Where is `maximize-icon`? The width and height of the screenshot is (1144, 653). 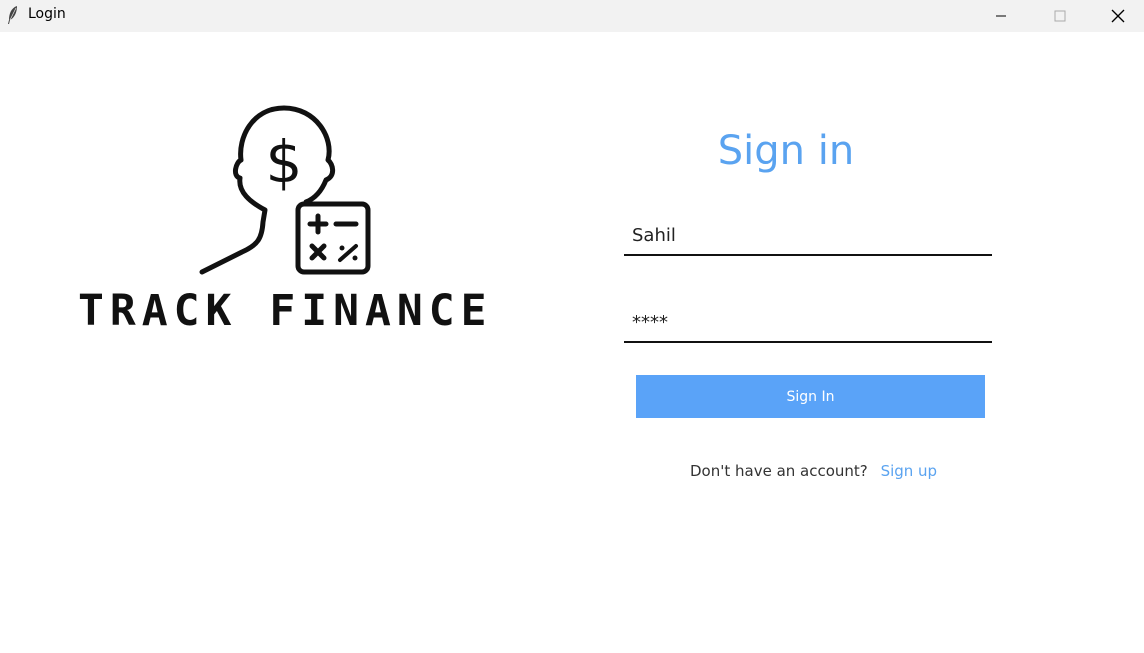 maximize-icon is located at coordinates (1060, 16).